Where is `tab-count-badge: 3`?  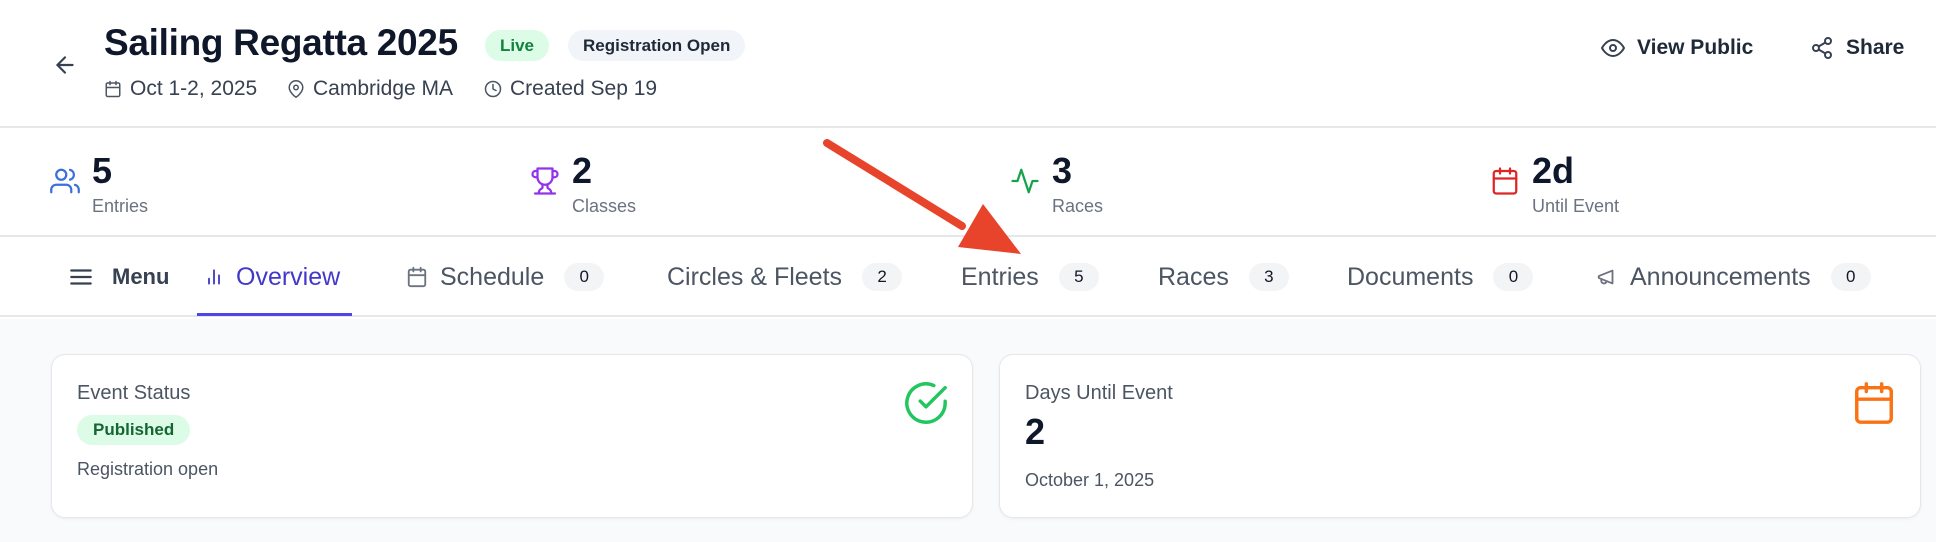
tab-count-badge: 3 is located at coordinates (1268, 277).